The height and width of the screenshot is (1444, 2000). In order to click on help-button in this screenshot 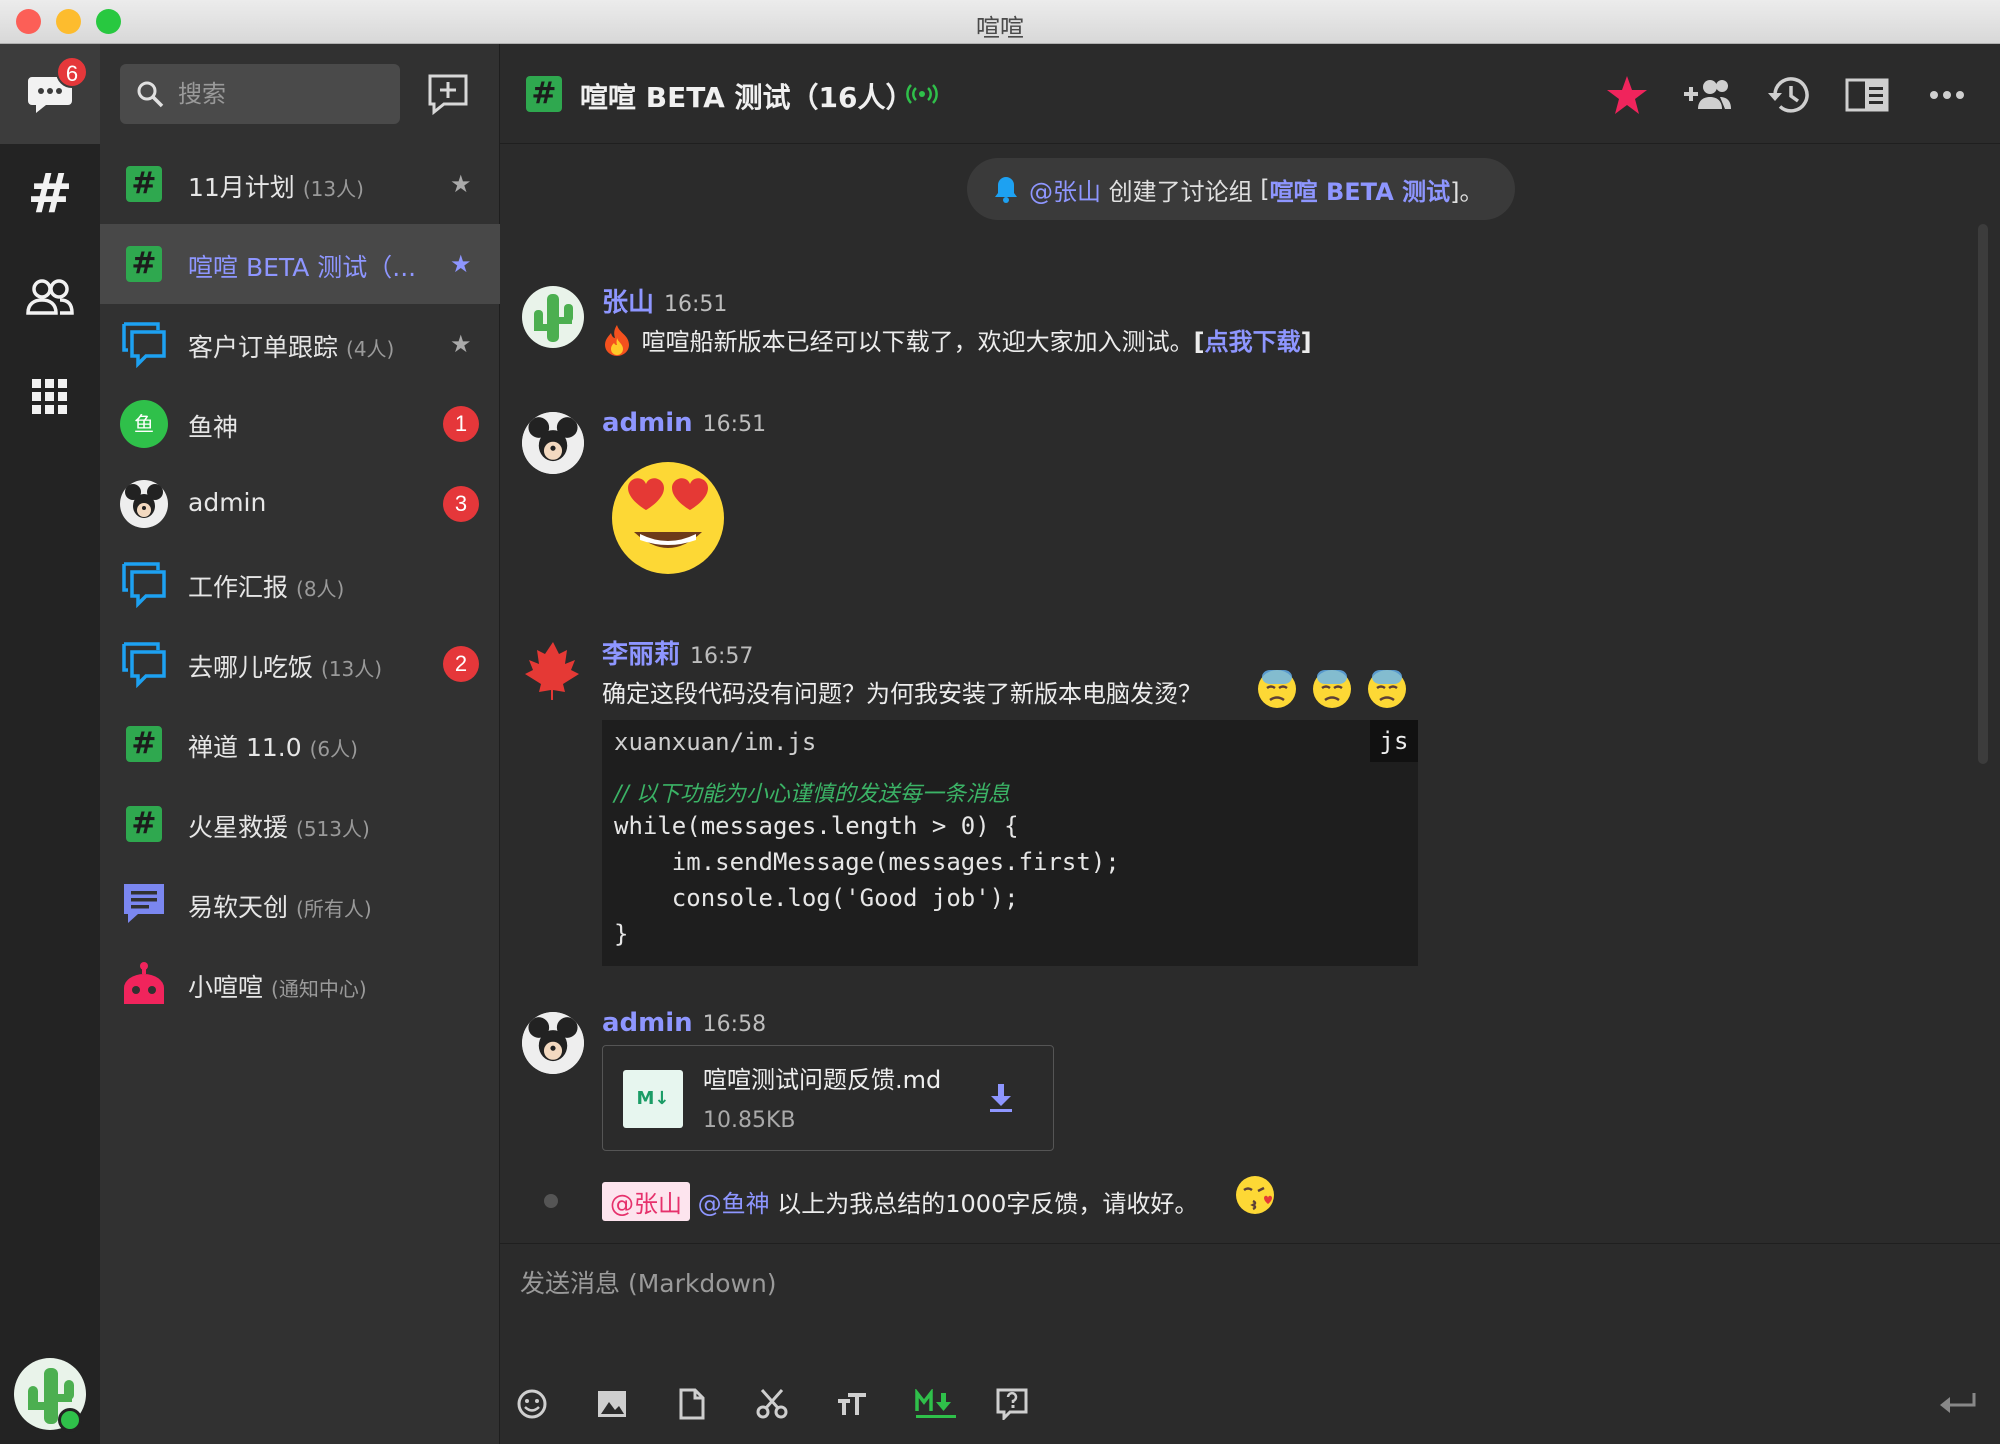, I will do `click(1012, 1404)`.